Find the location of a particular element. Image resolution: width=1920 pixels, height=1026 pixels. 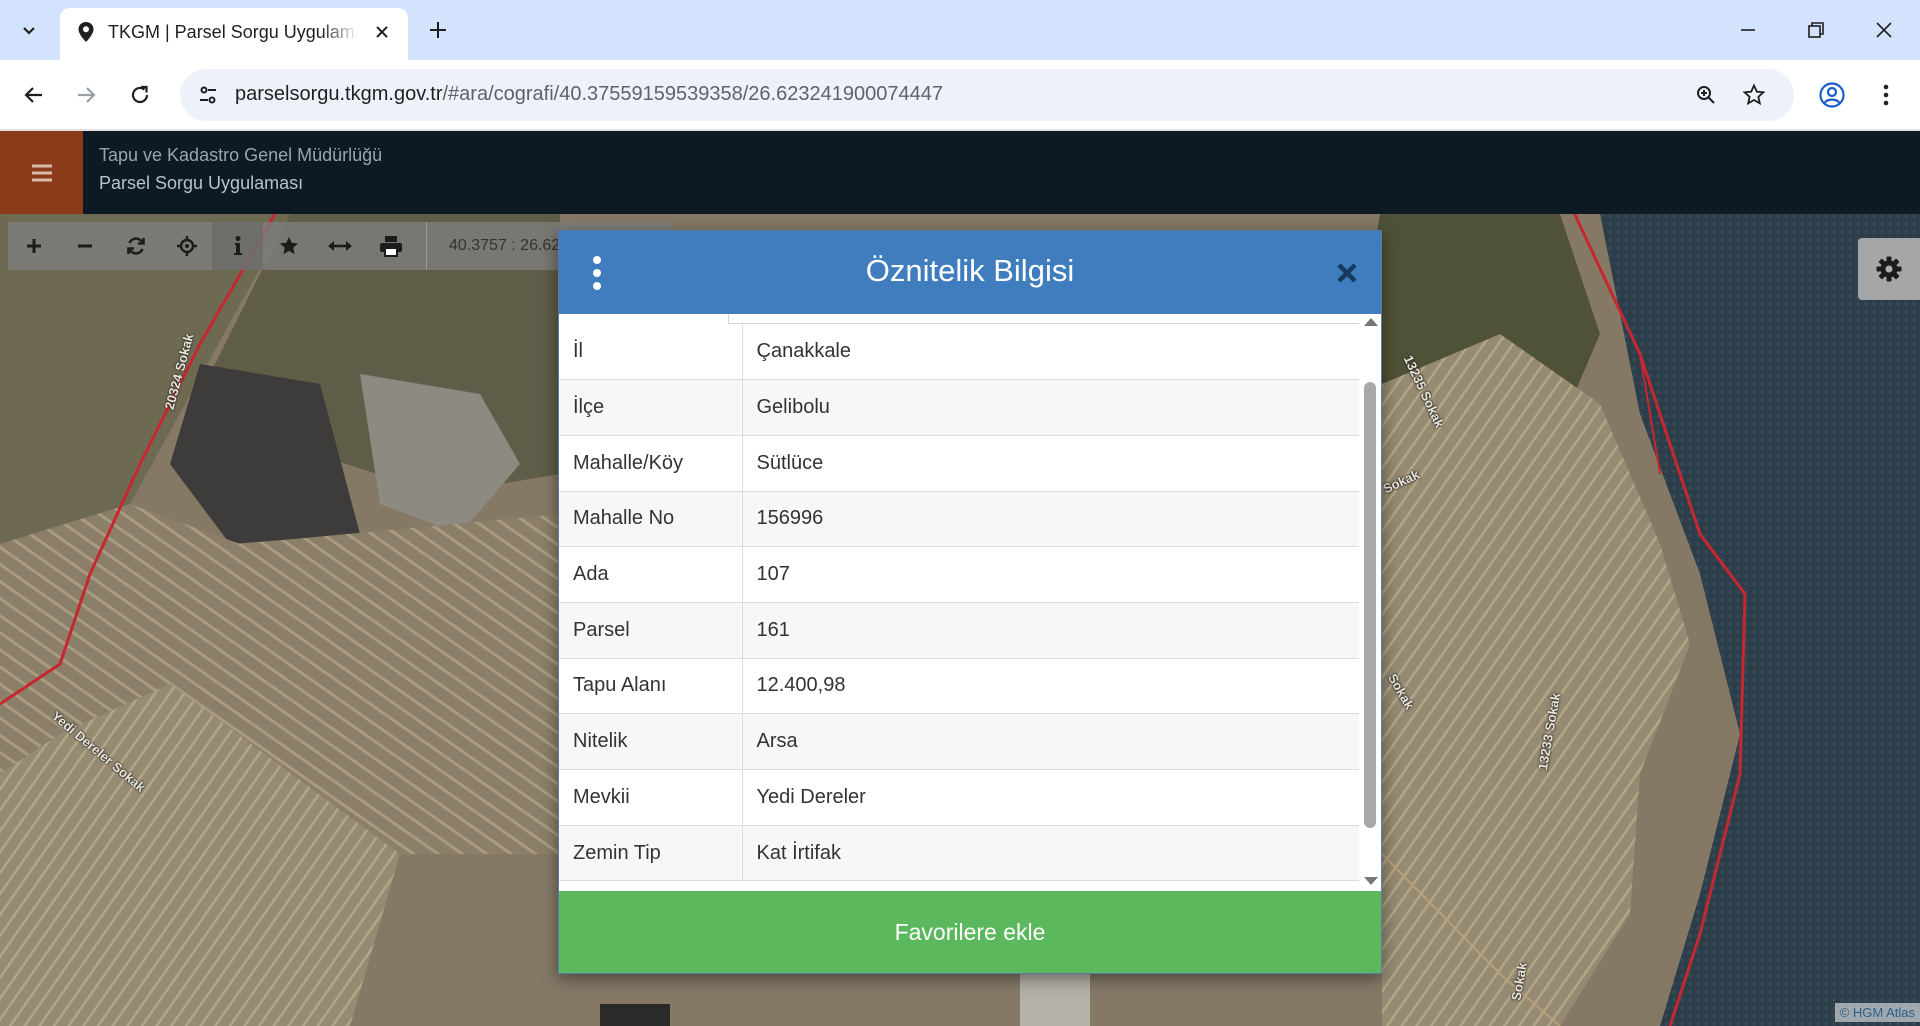

attribute-tab-active is located at coordinates (644, 319).